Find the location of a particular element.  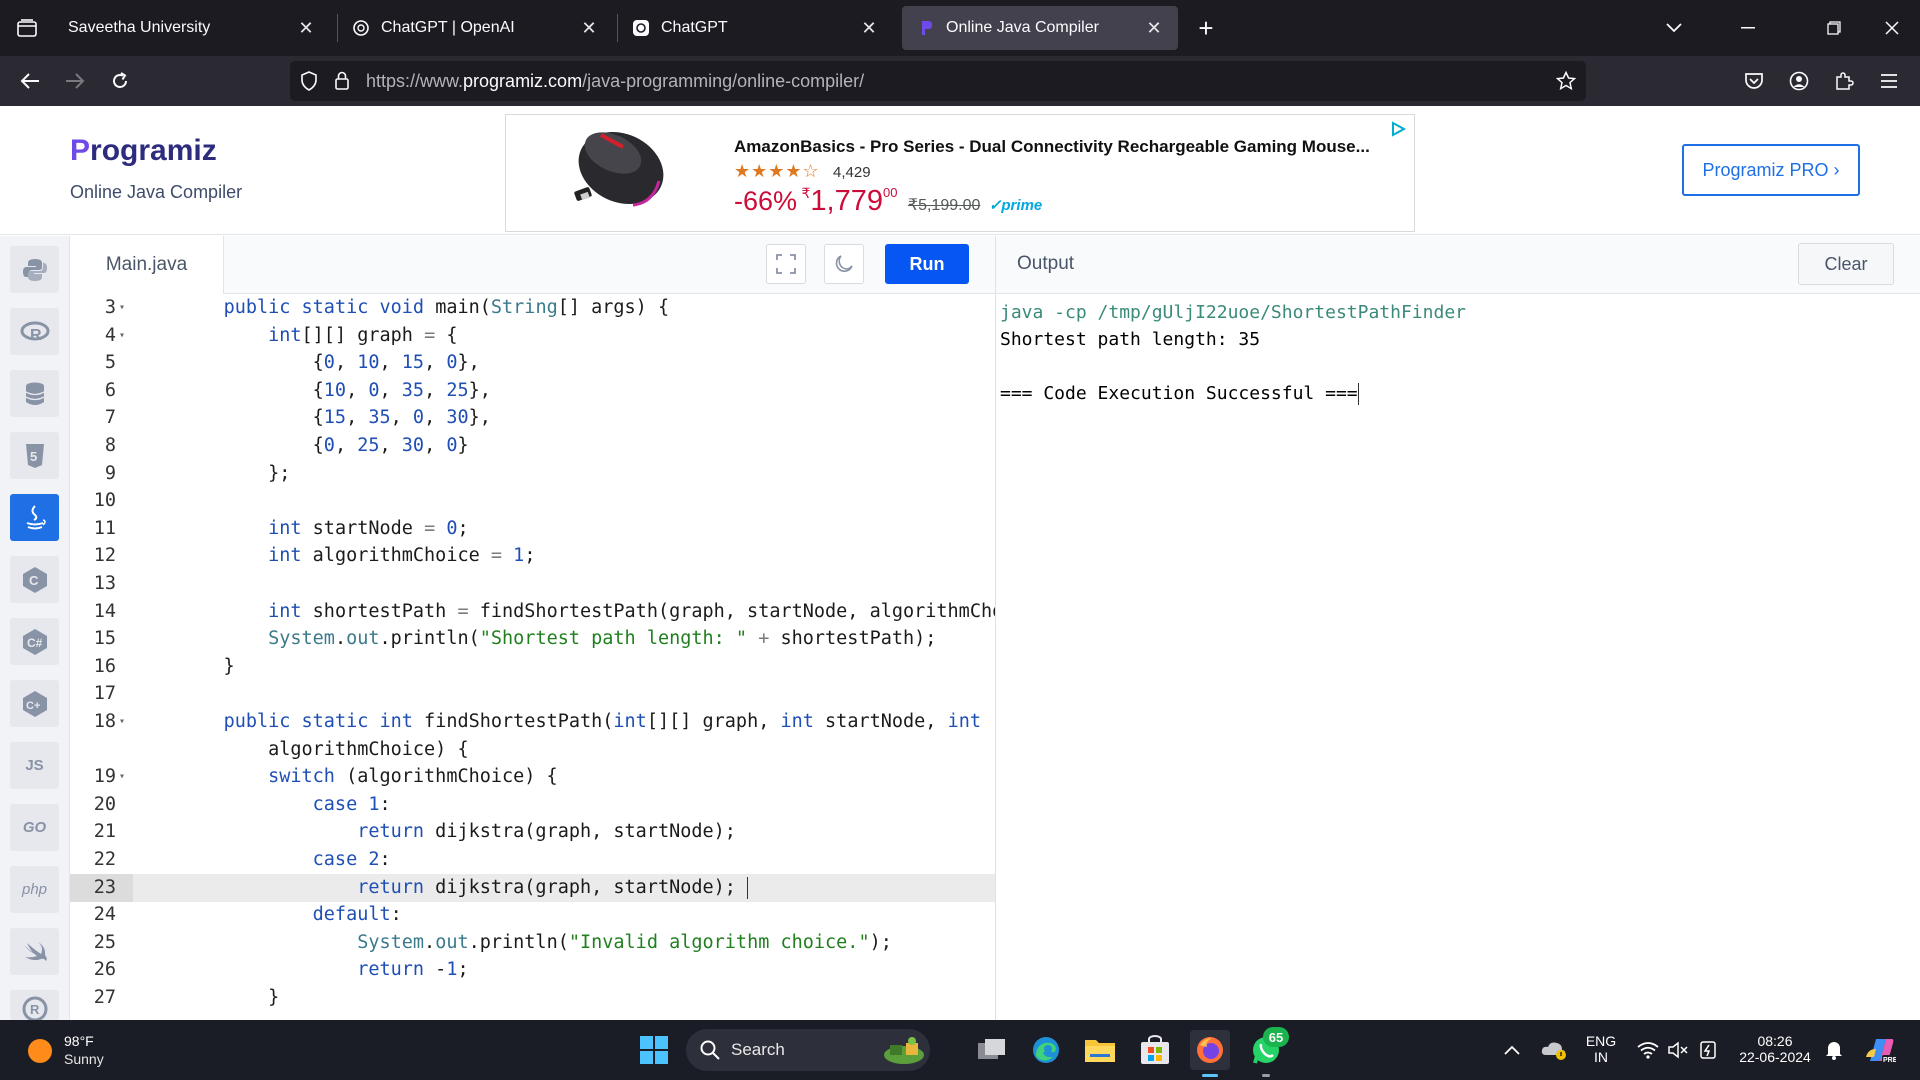

cpp-language-button: C+ is located at coordinates (34, 703).